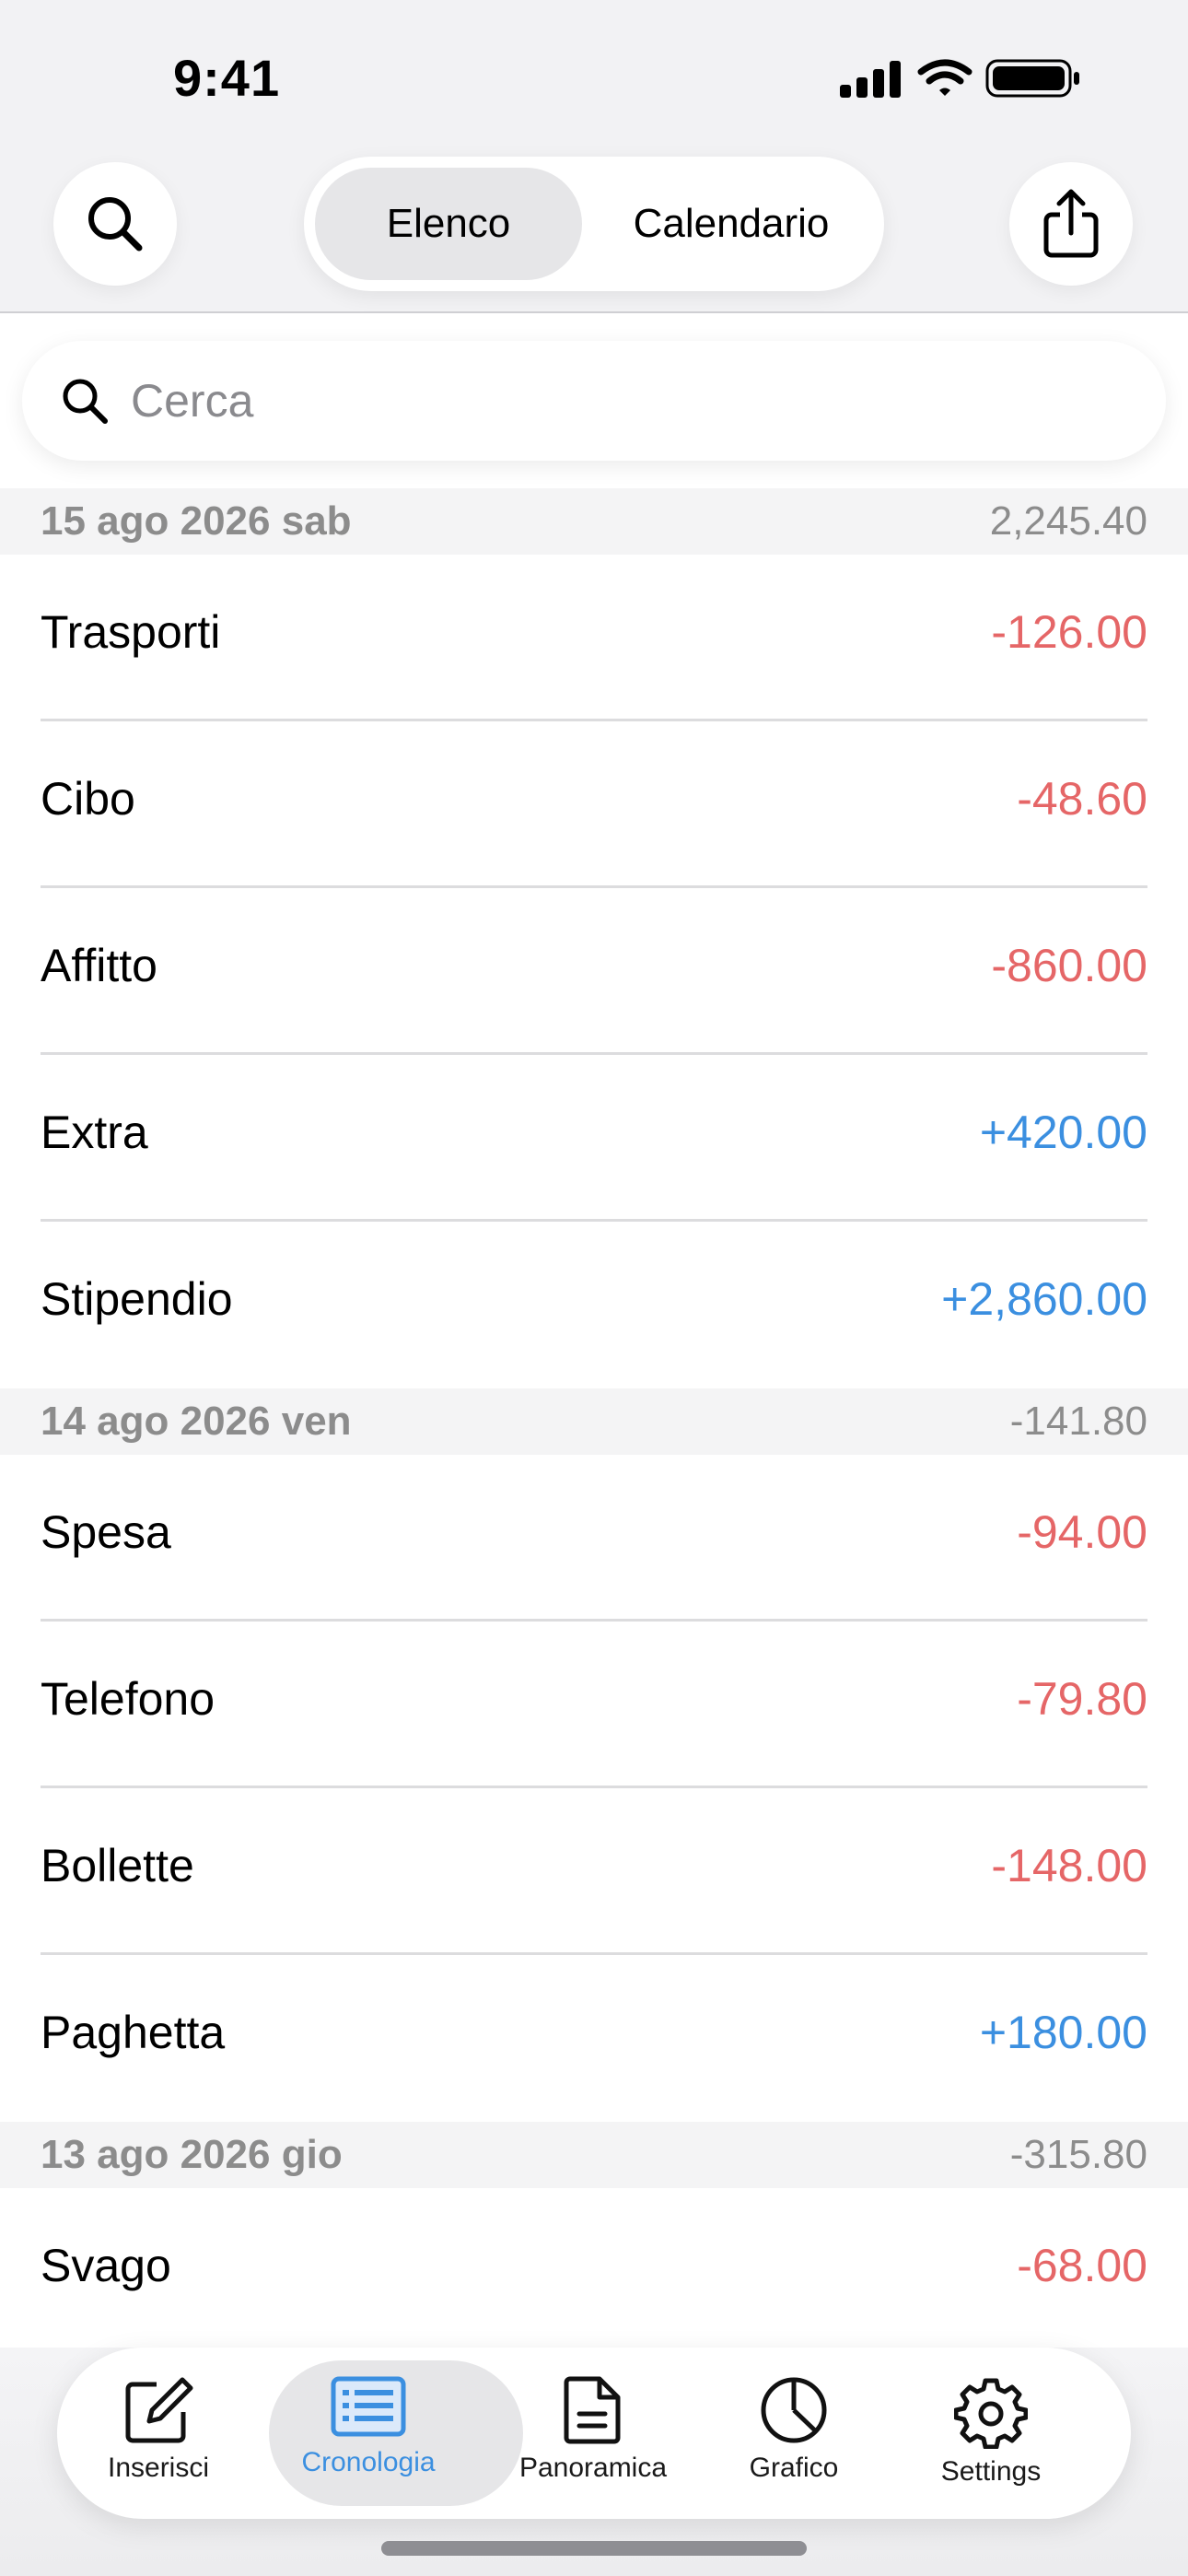 This screenshot has height=2576, width=1188. Describe the element at coordinates (1069, 632) in the screenshot. I see `transaction-amount: -126.00` at that location.